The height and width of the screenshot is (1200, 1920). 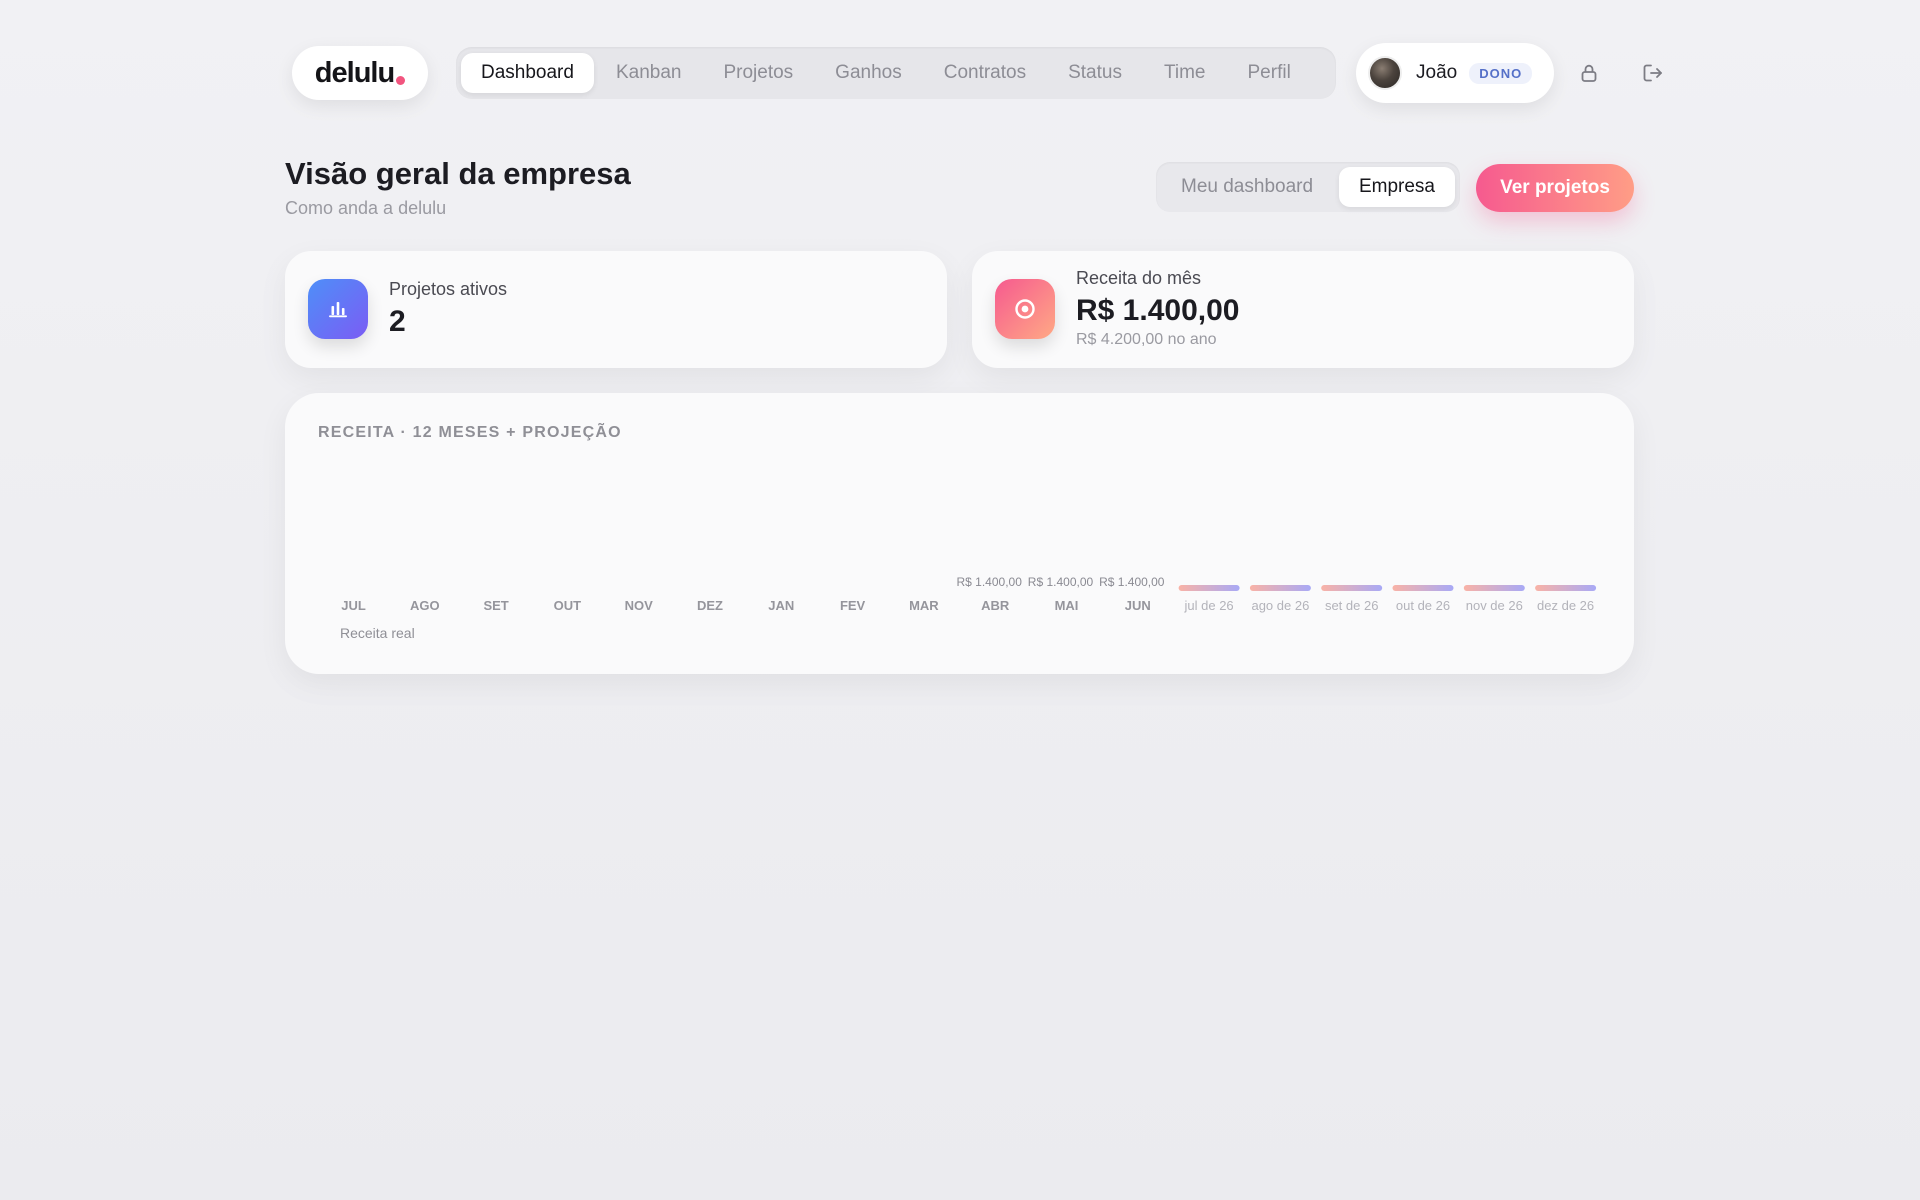 I want to click on ver-projetos-button: Ver projetos, so click(x=1555, y=188).